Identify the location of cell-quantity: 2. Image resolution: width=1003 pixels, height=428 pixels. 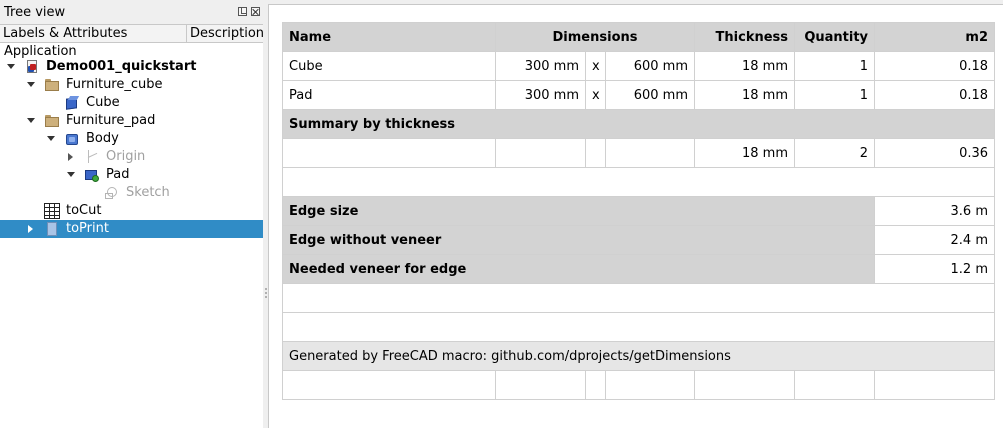
(835, 153).